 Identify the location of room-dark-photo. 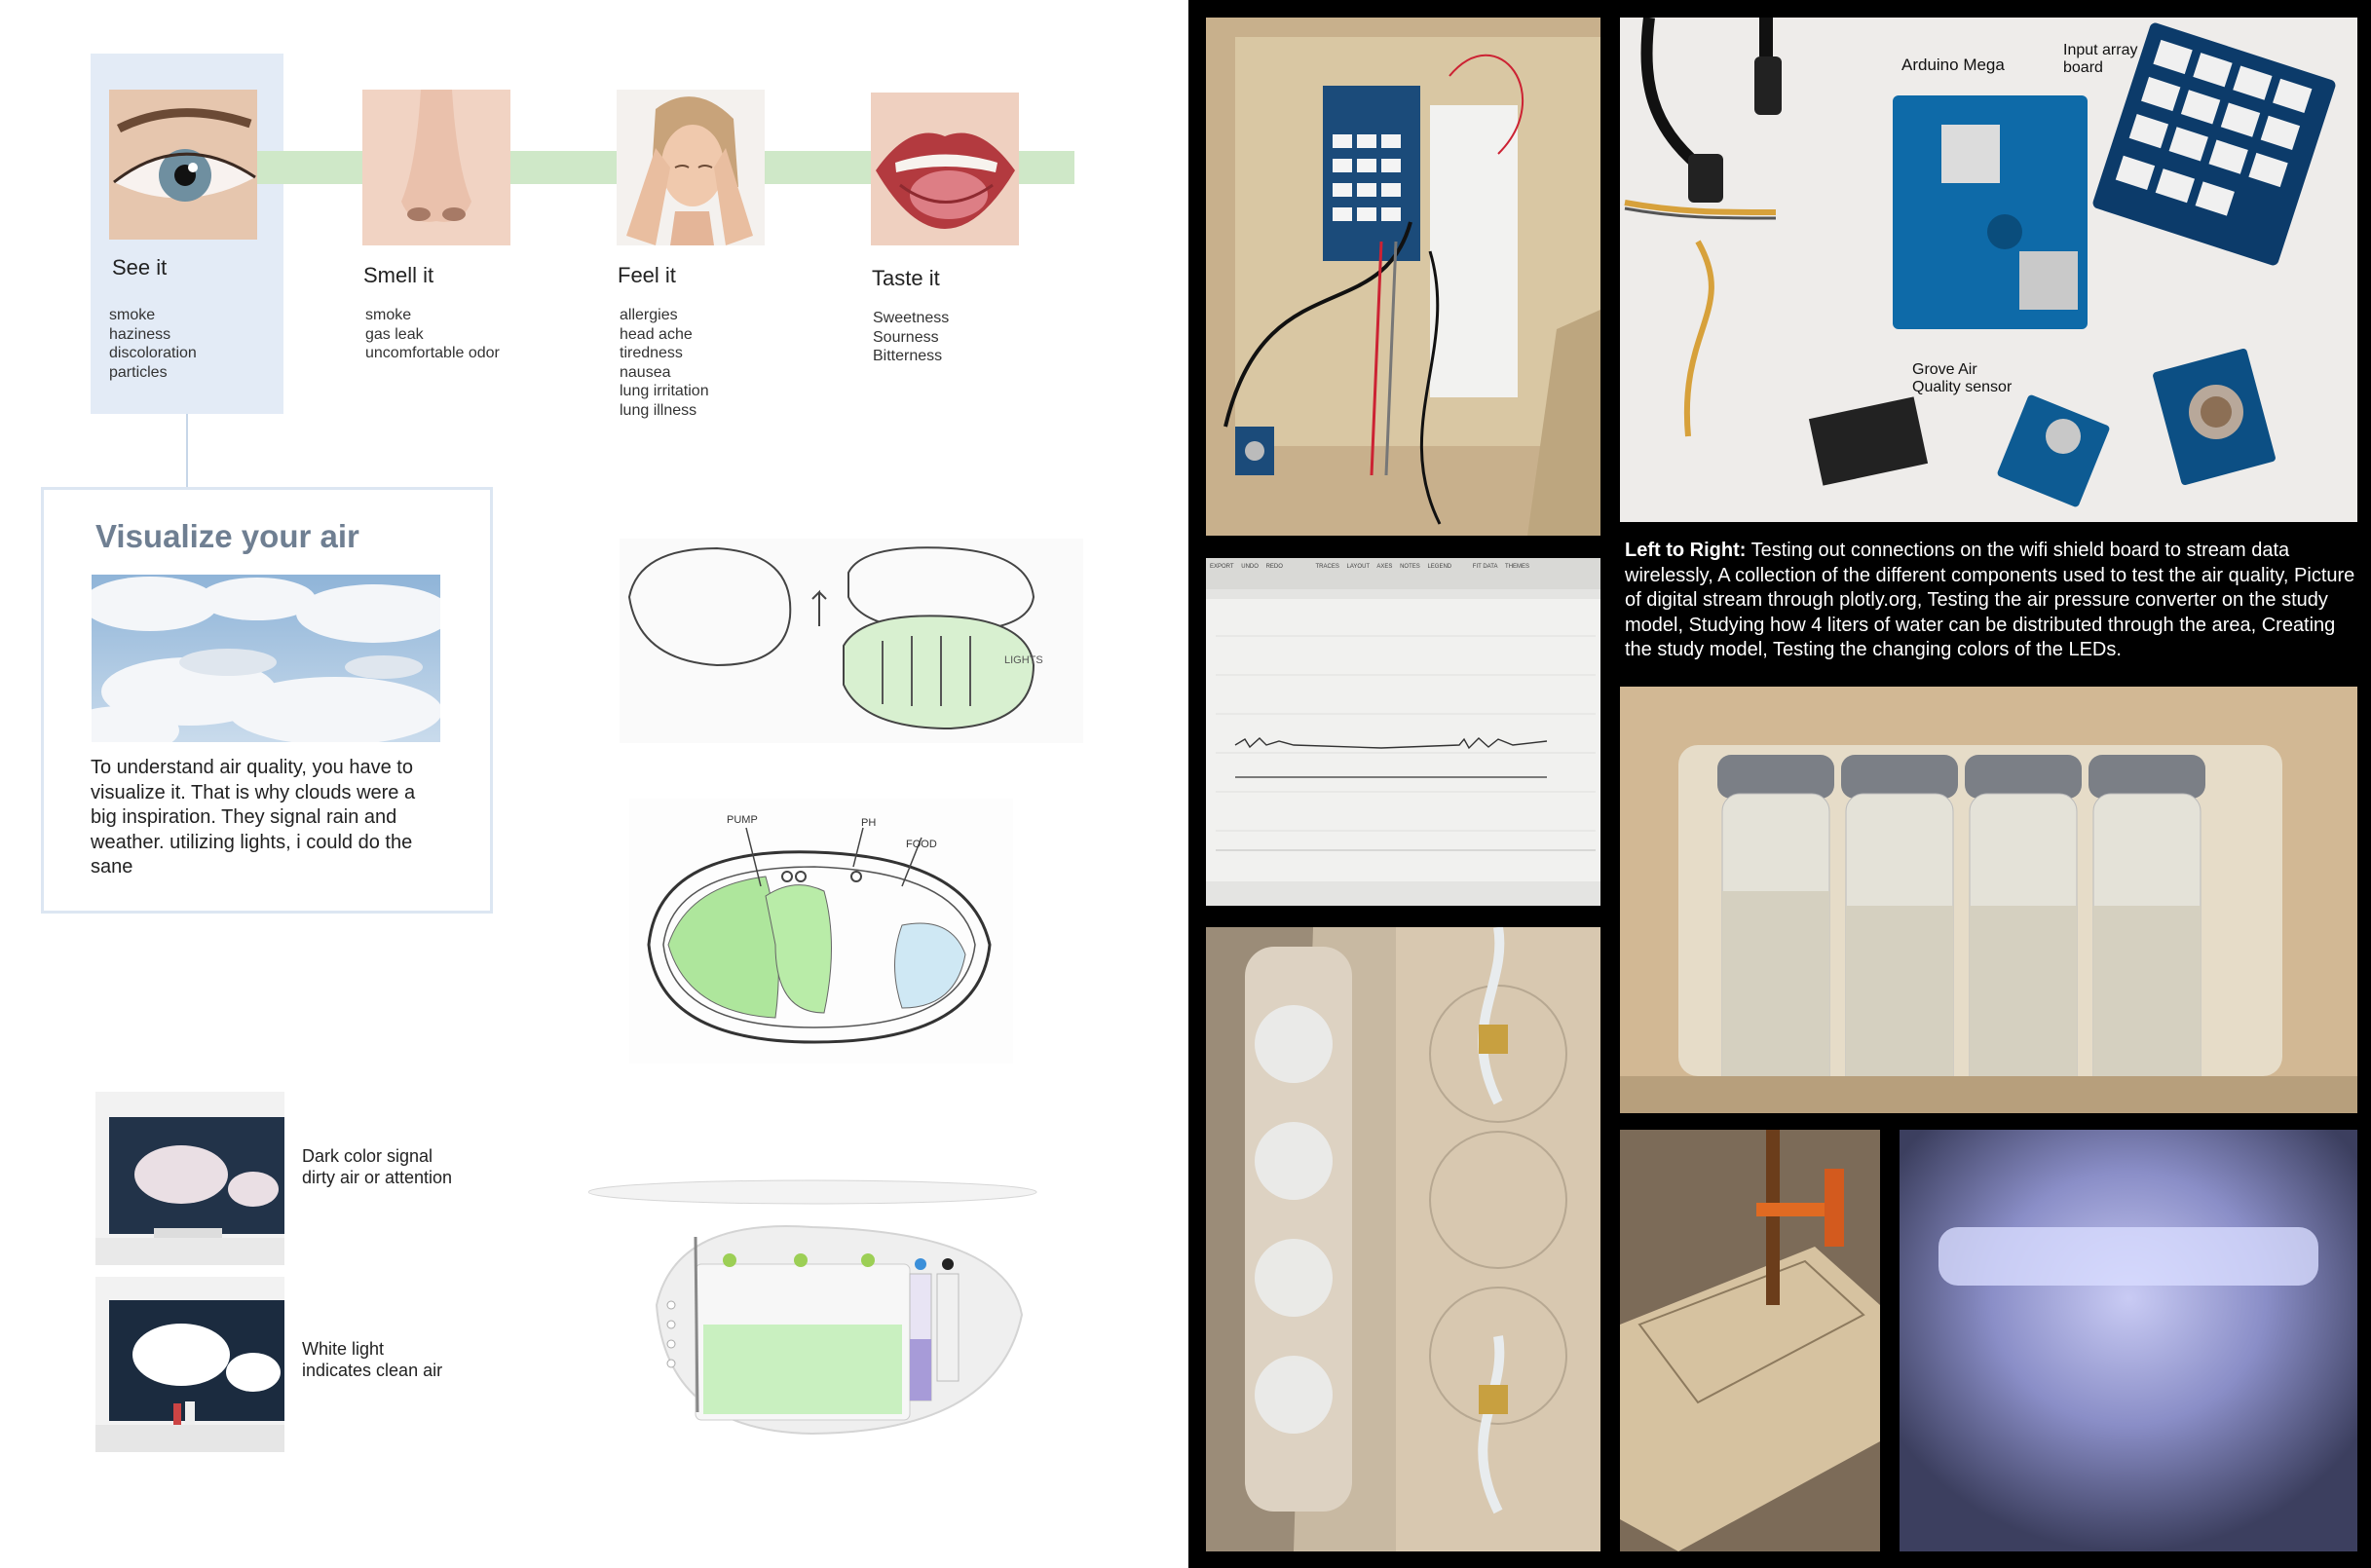
(189, 1178).